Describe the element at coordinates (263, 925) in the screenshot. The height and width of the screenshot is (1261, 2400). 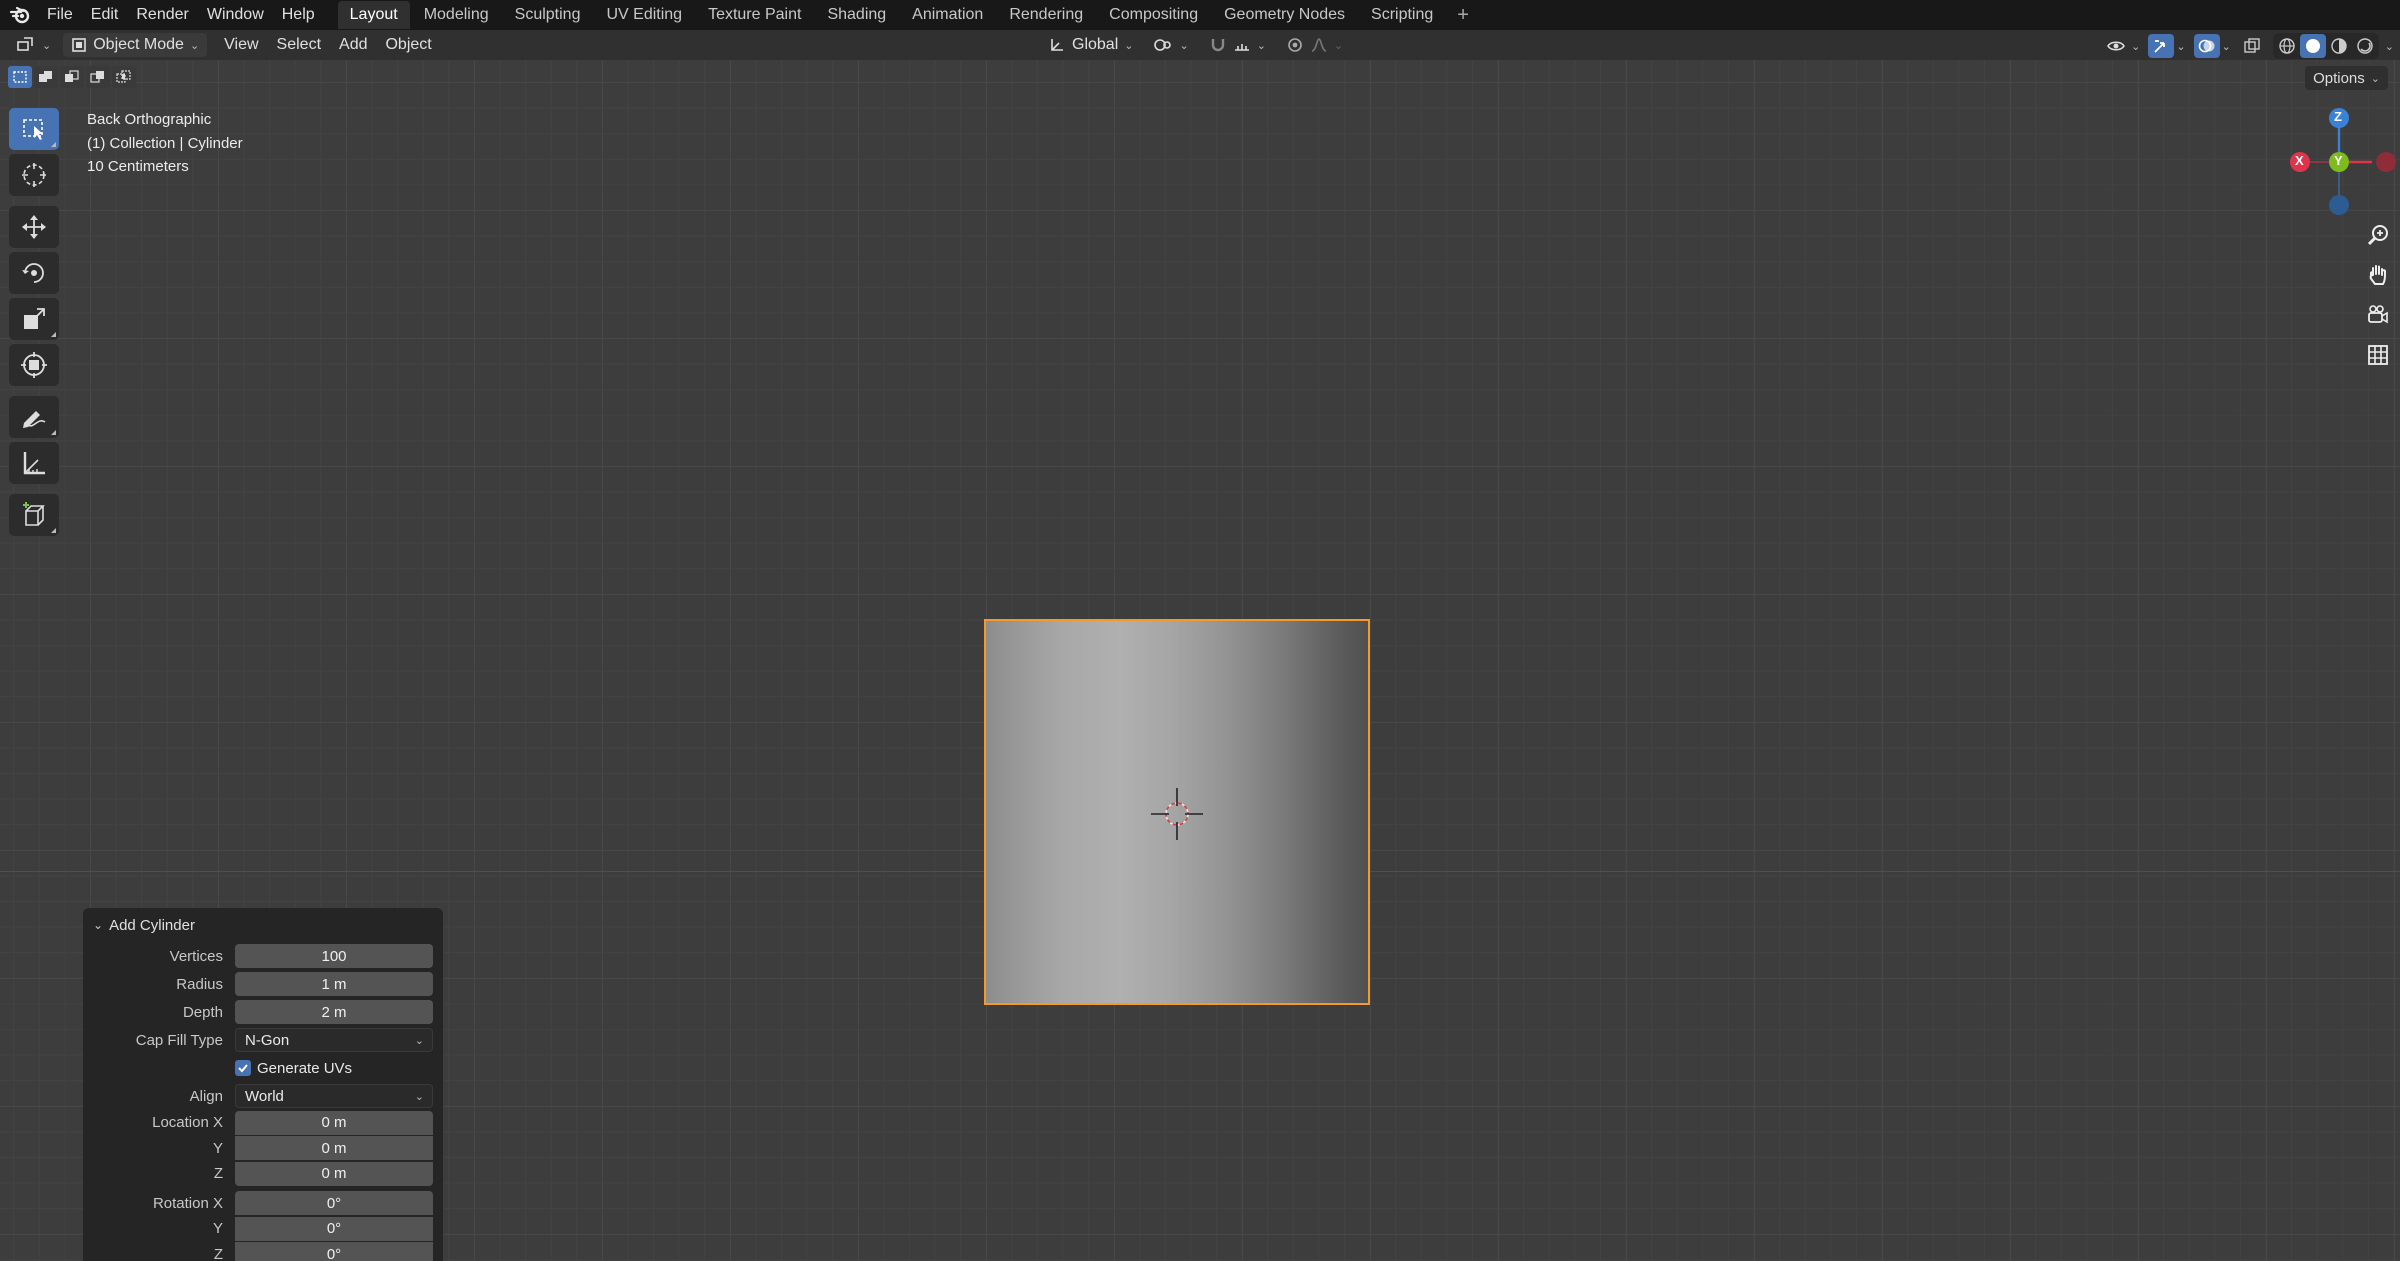
I see `operator-panel-header: ⌄ Add Cylinder` at that location.